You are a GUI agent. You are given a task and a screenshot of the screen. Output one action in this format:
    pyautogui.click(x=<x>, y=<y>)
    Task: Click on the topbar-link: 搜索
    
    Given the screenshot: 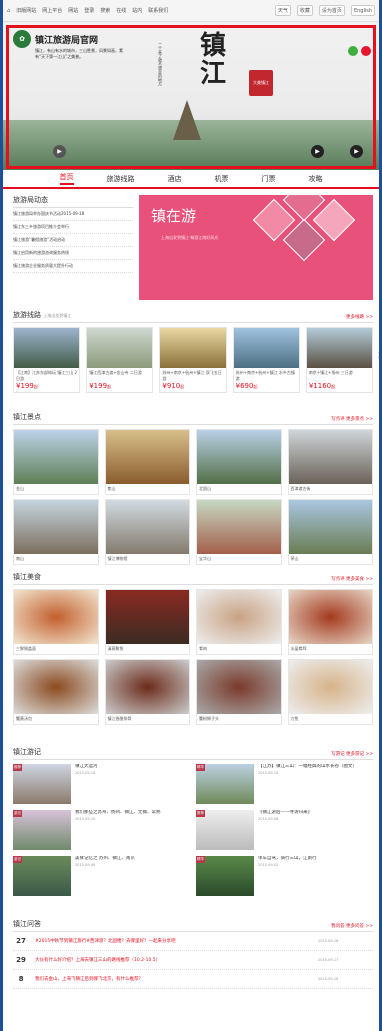 What is the action you would take?
    pyautogui.click(x=105, y=10)
    